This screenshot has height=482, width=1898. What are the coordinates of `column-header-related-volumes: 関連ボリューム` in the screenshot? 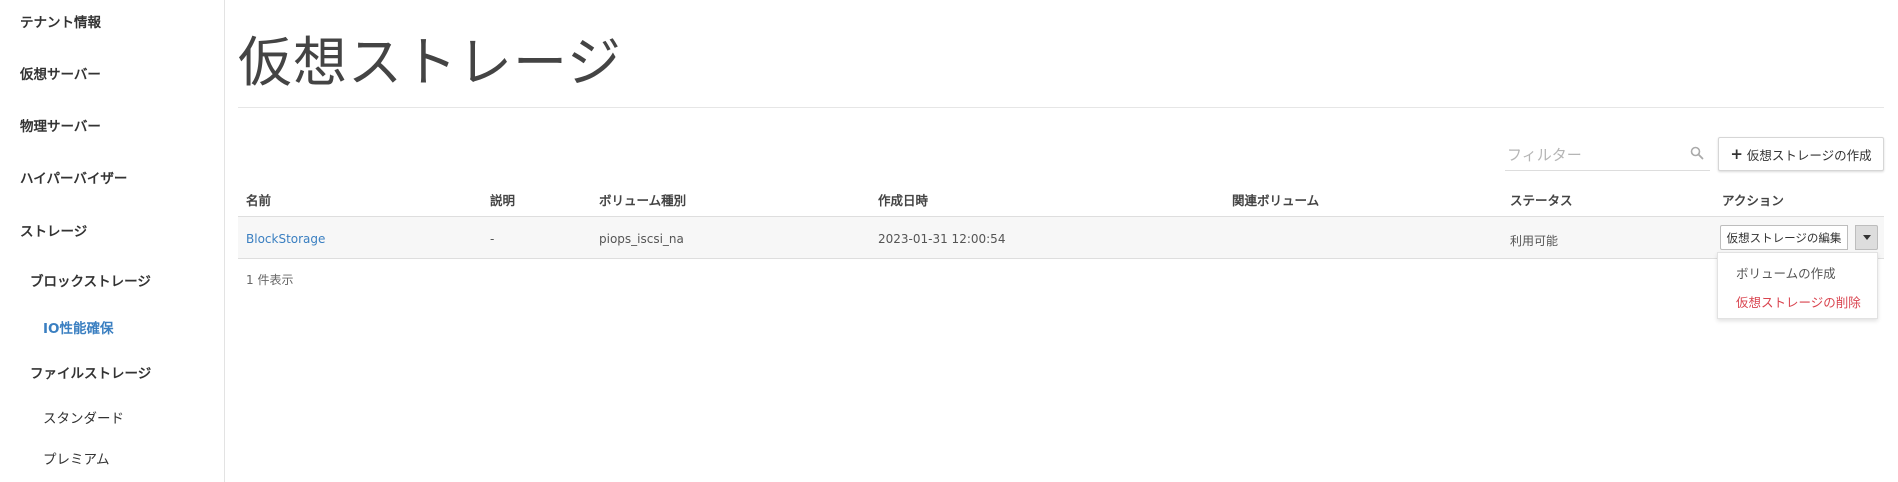 It's located at (1275, 199).